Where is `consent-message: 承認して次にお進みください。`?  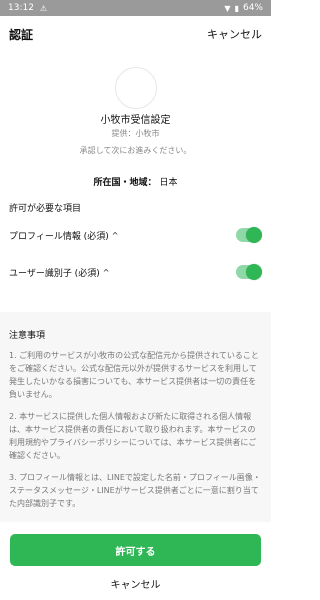
consent-message: 承認して次にお進みください。 is located at coordinates (135, 150).